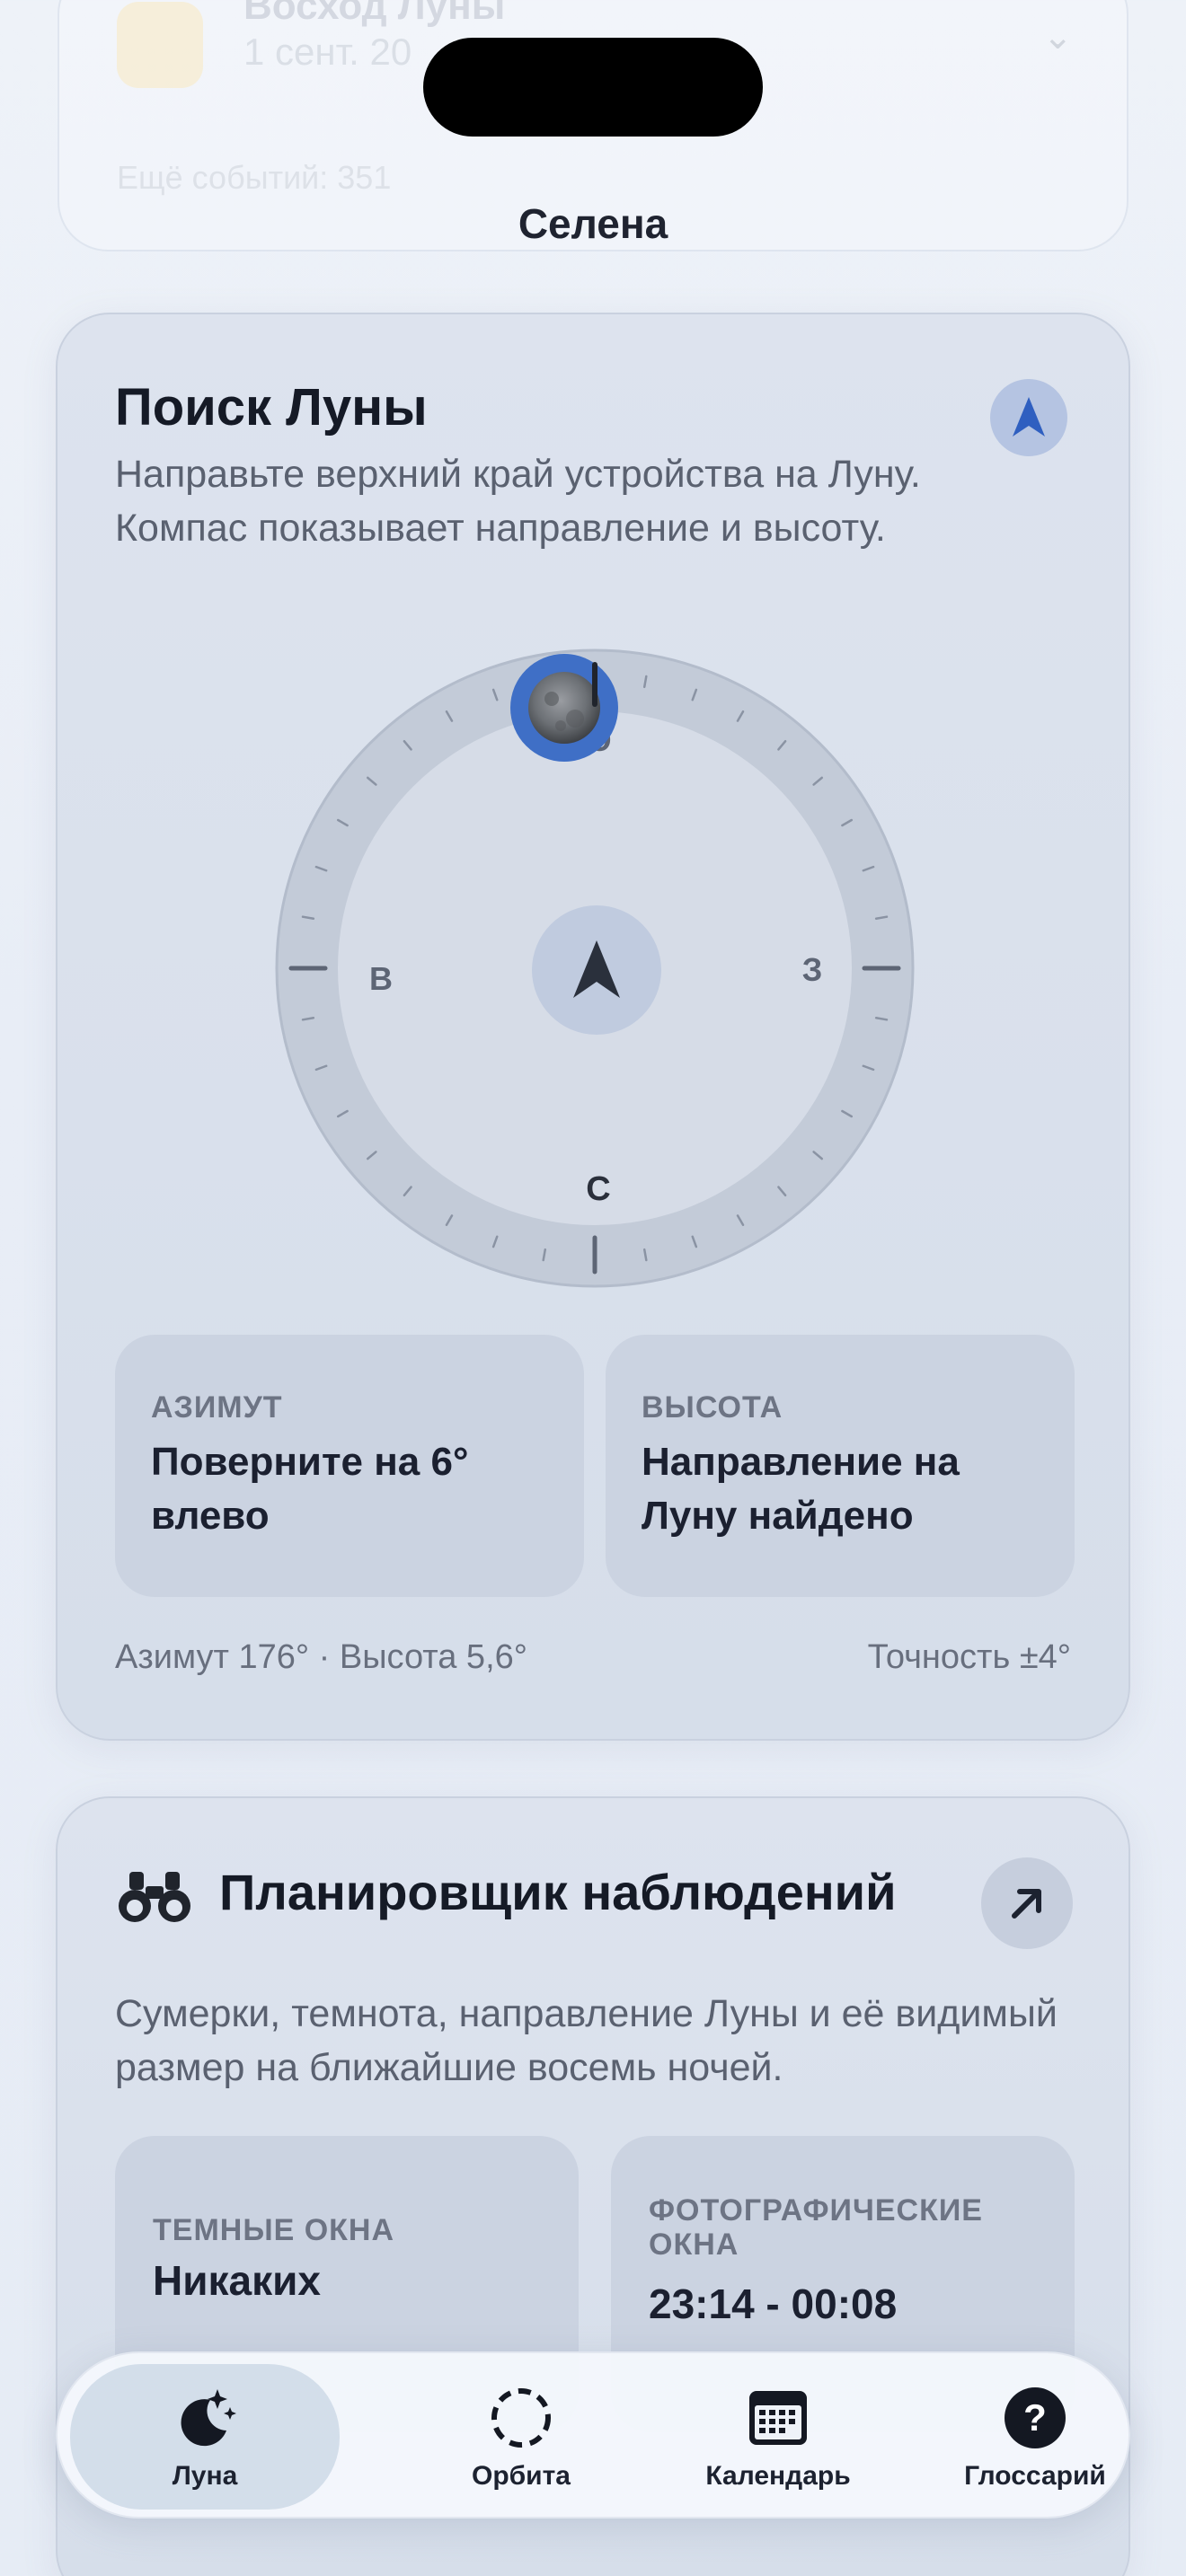 Image resolution: width=1186 pixels, height=2576 pixels. What do you see at coordinates (521, 2418) in the screenshot?
I see `dashed-circle-icon` at bounding box center [521, 2418].